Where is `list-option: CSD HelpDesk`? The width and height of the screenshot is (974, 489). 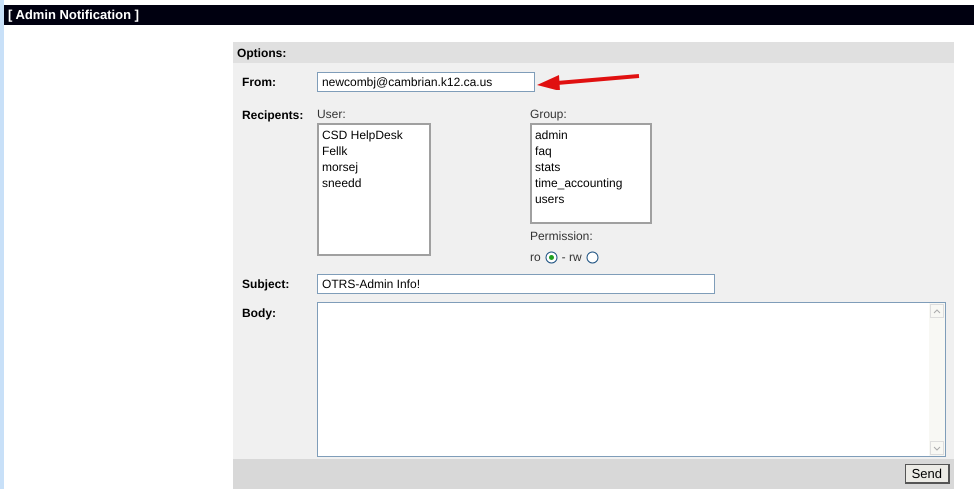 list-option: CSD HelpDesk is located at coordinates (374, 135).